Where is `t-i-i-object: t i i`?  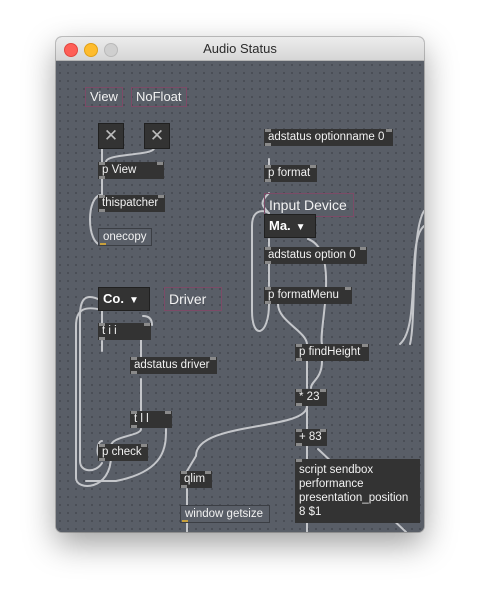
t-i-i-object: t i i is located at coordinates (124, 331).